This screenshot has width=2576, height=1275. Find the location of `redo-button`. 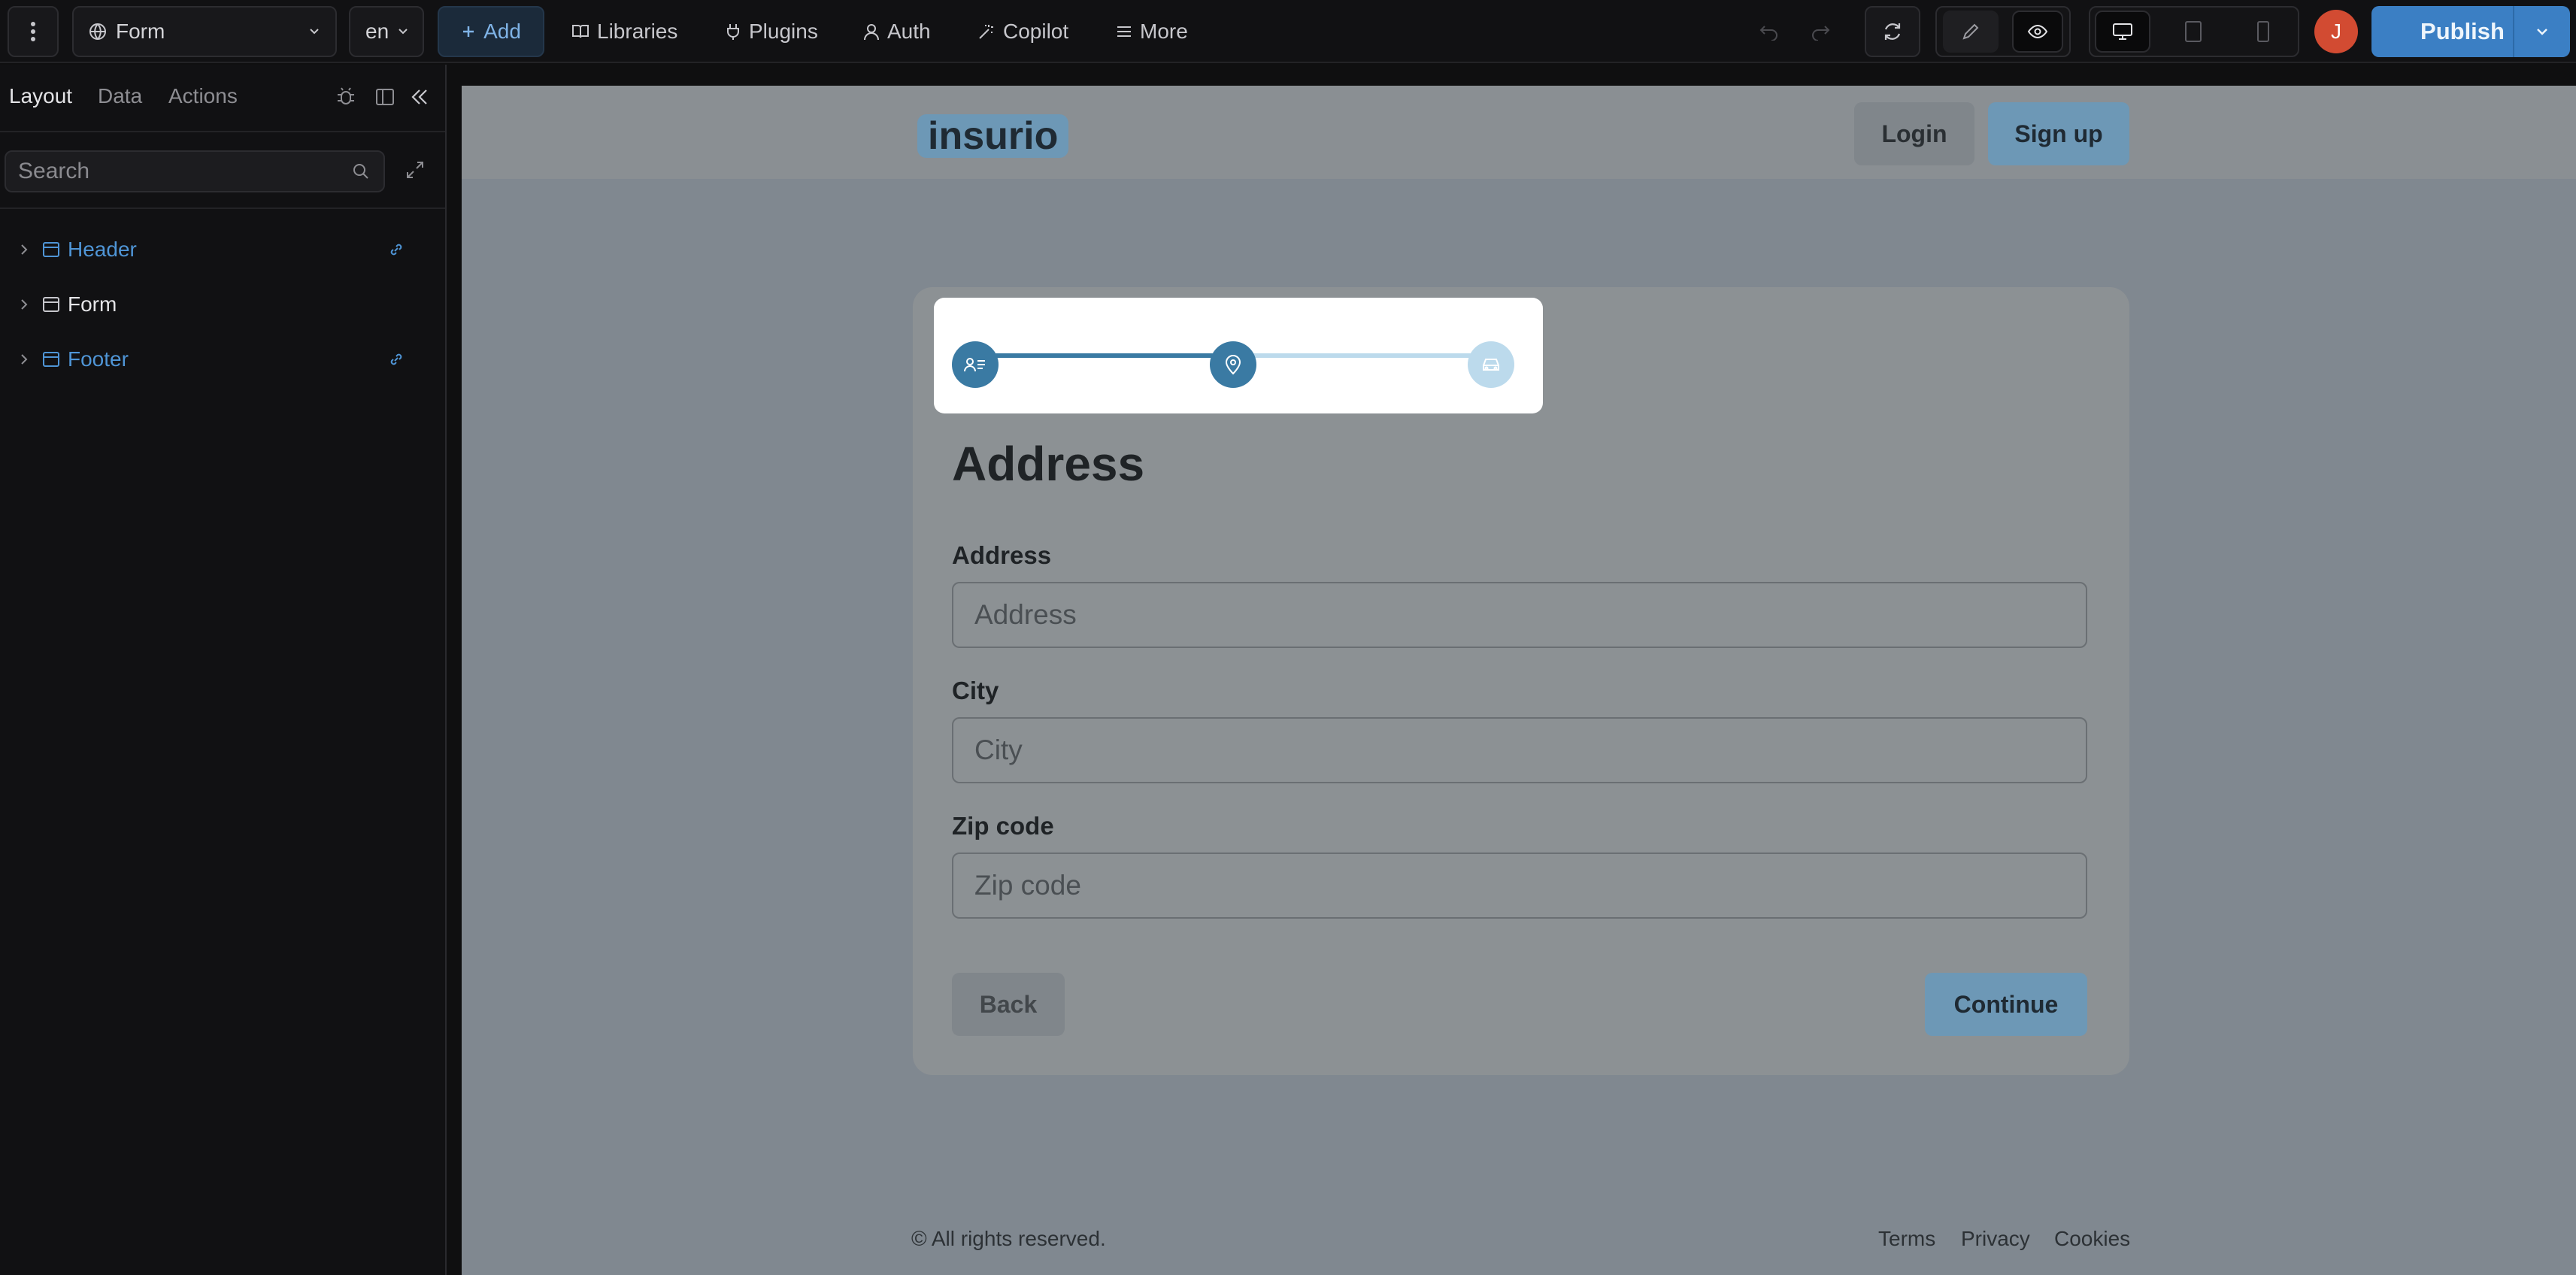

redo-button is located at coordinates (1820, 31).